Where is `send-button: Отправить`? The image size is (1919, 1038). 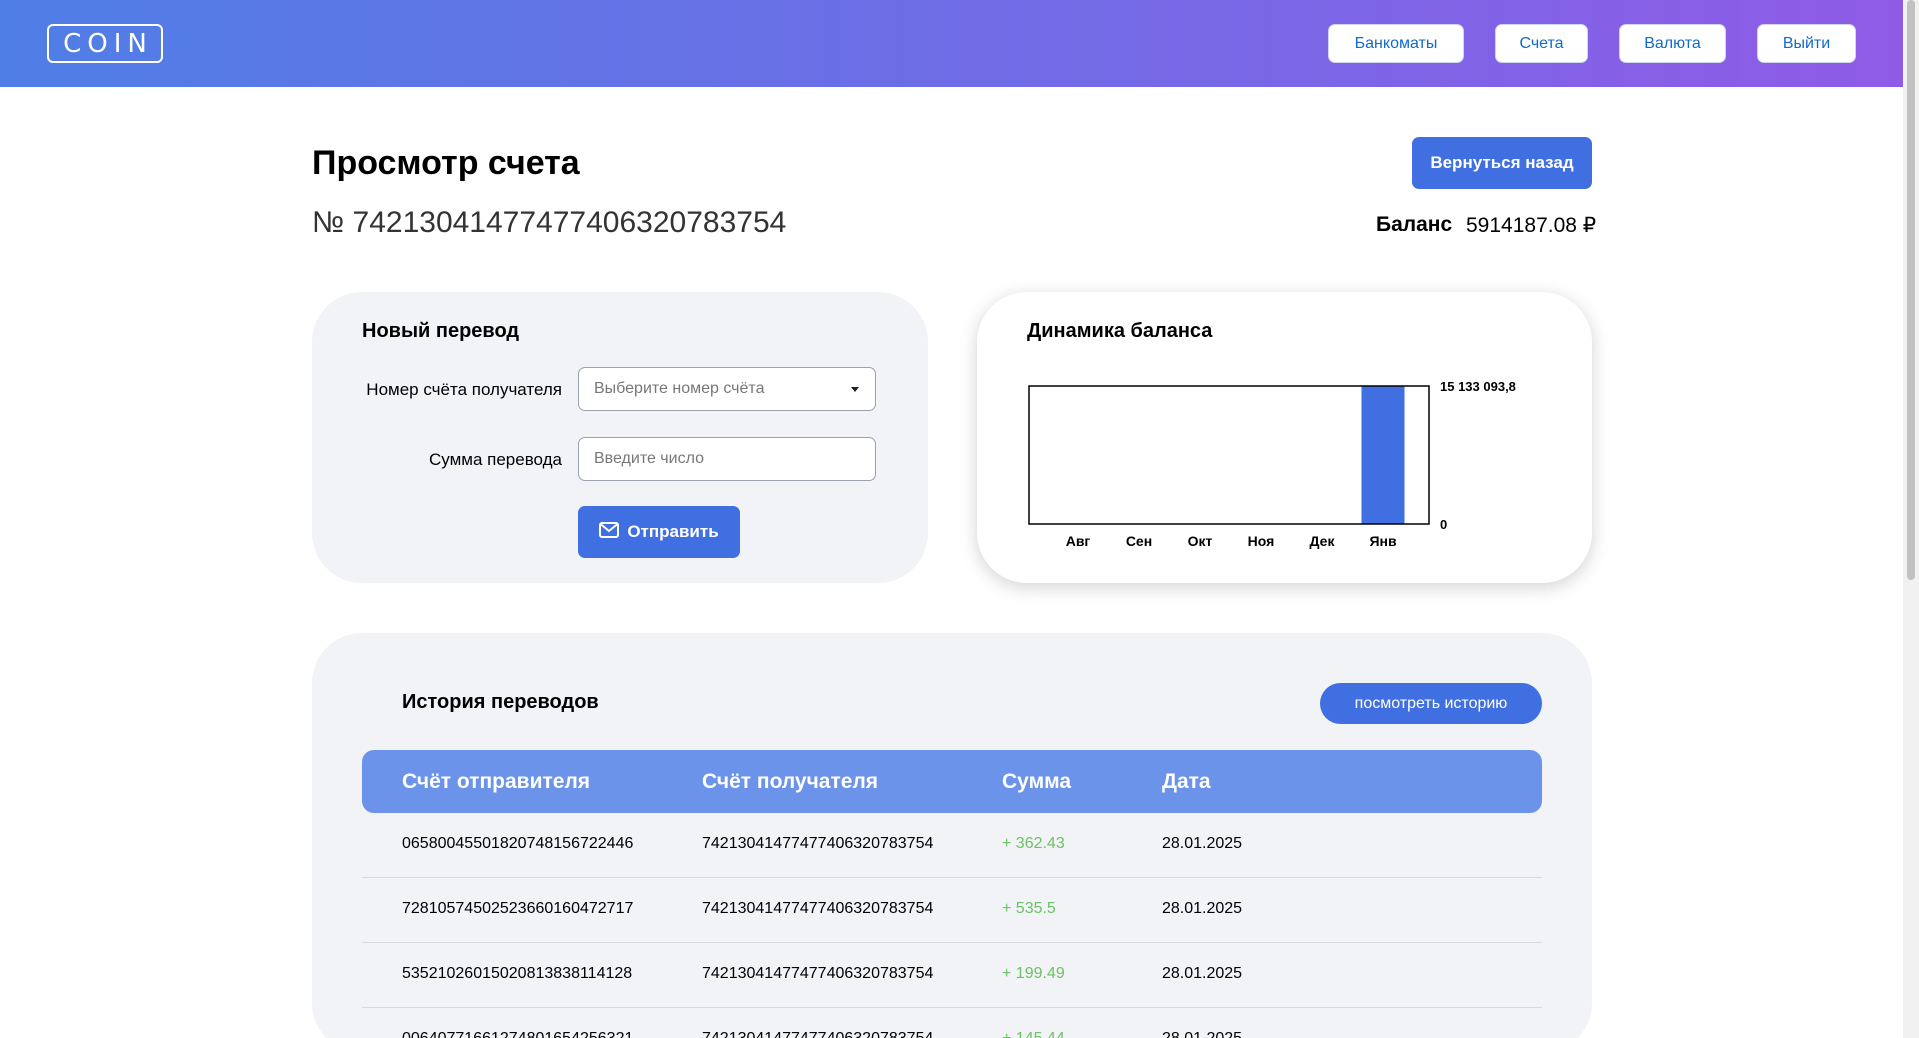 send-button: Отправить is located at coordinates (659, 532).